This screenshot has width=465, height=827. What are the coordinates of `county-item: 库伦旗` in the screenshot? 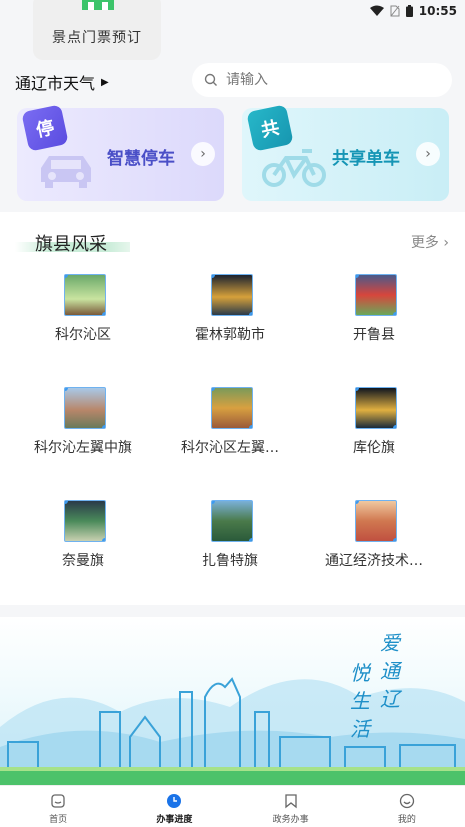 It's located at (374, 427).